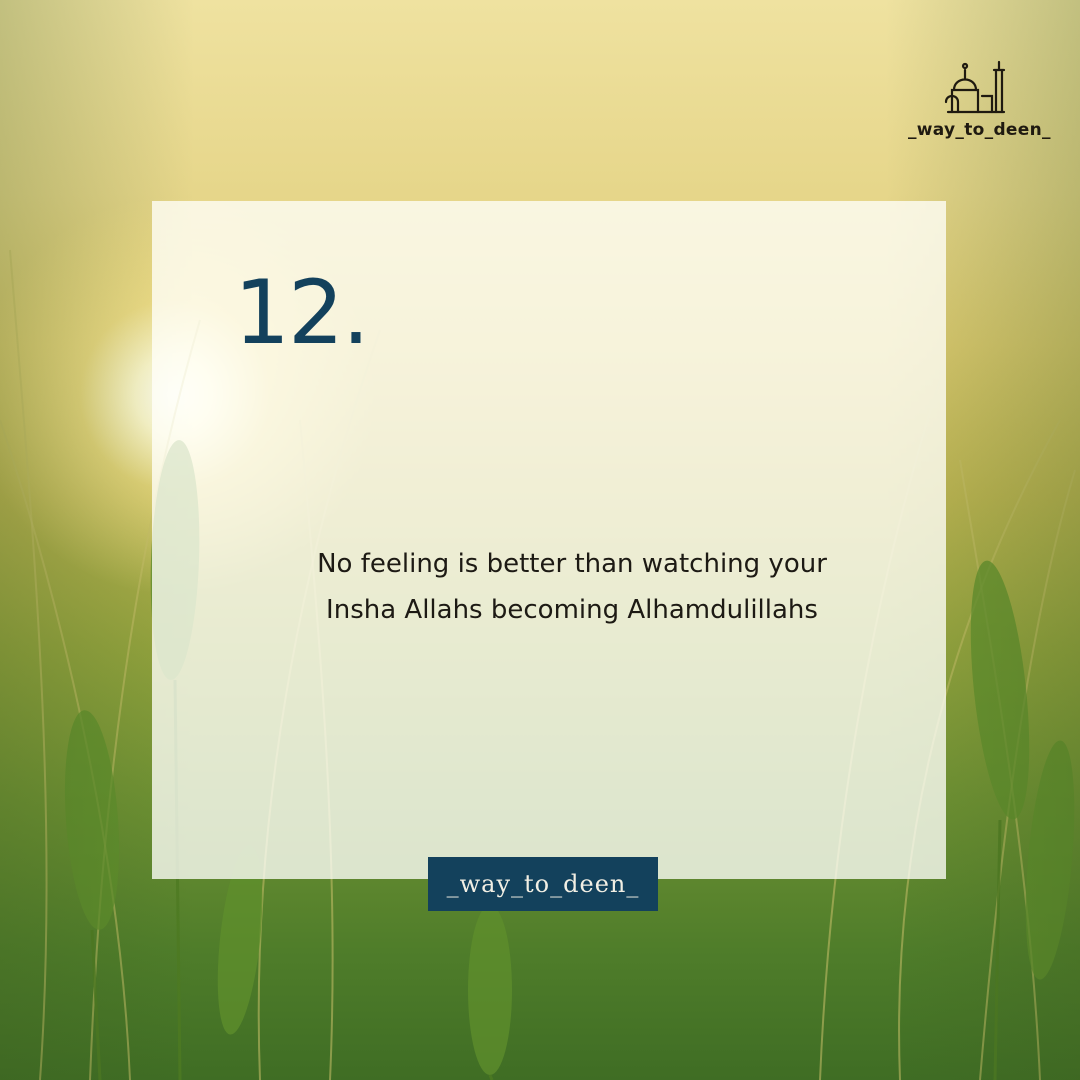  I want to click on logo-handle: _way_to_deen_, so click(979, 130).